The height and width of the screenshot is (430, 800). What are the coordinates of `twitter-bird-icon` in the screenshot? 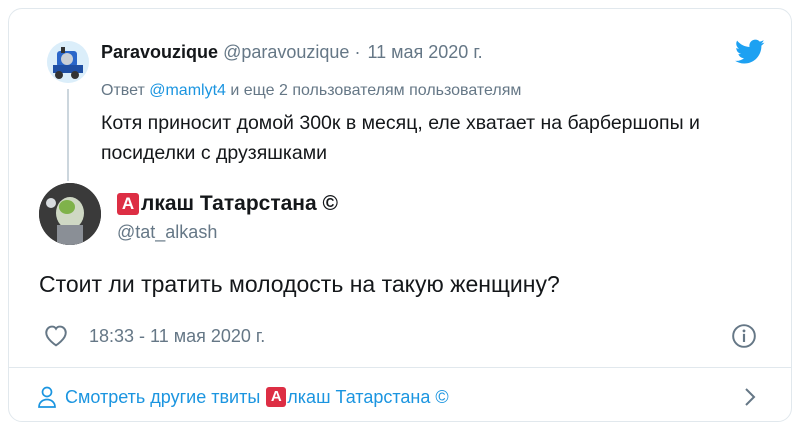 It's located at (750, 52).